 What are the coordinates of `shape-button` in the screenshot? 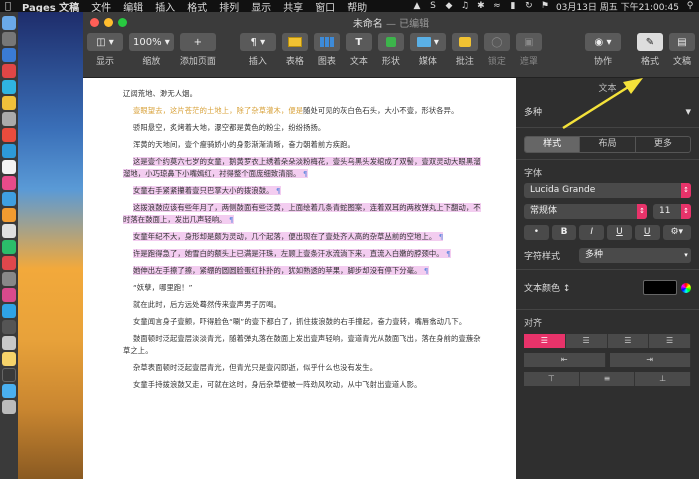 It's located at (390, 42).